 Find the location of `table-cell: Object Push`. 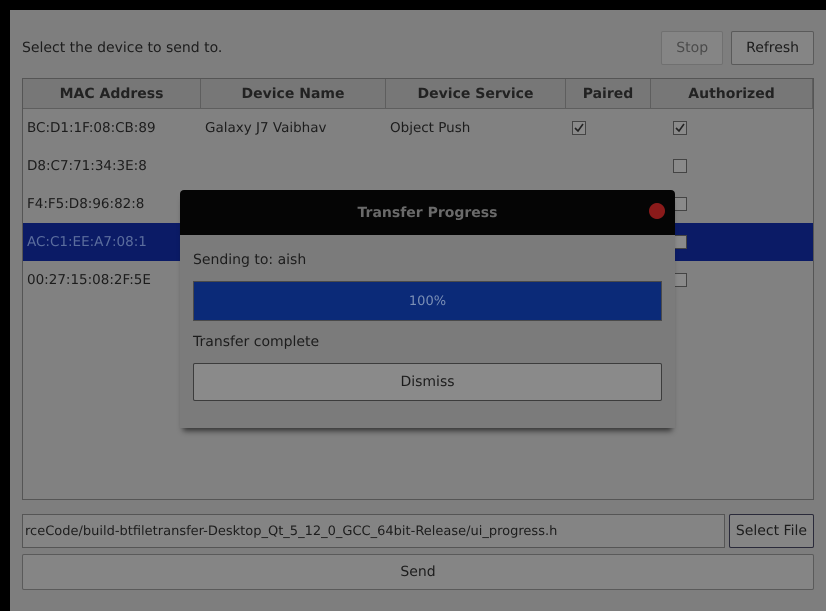

table-cell: Object Push is located at coordinates (430, 128).